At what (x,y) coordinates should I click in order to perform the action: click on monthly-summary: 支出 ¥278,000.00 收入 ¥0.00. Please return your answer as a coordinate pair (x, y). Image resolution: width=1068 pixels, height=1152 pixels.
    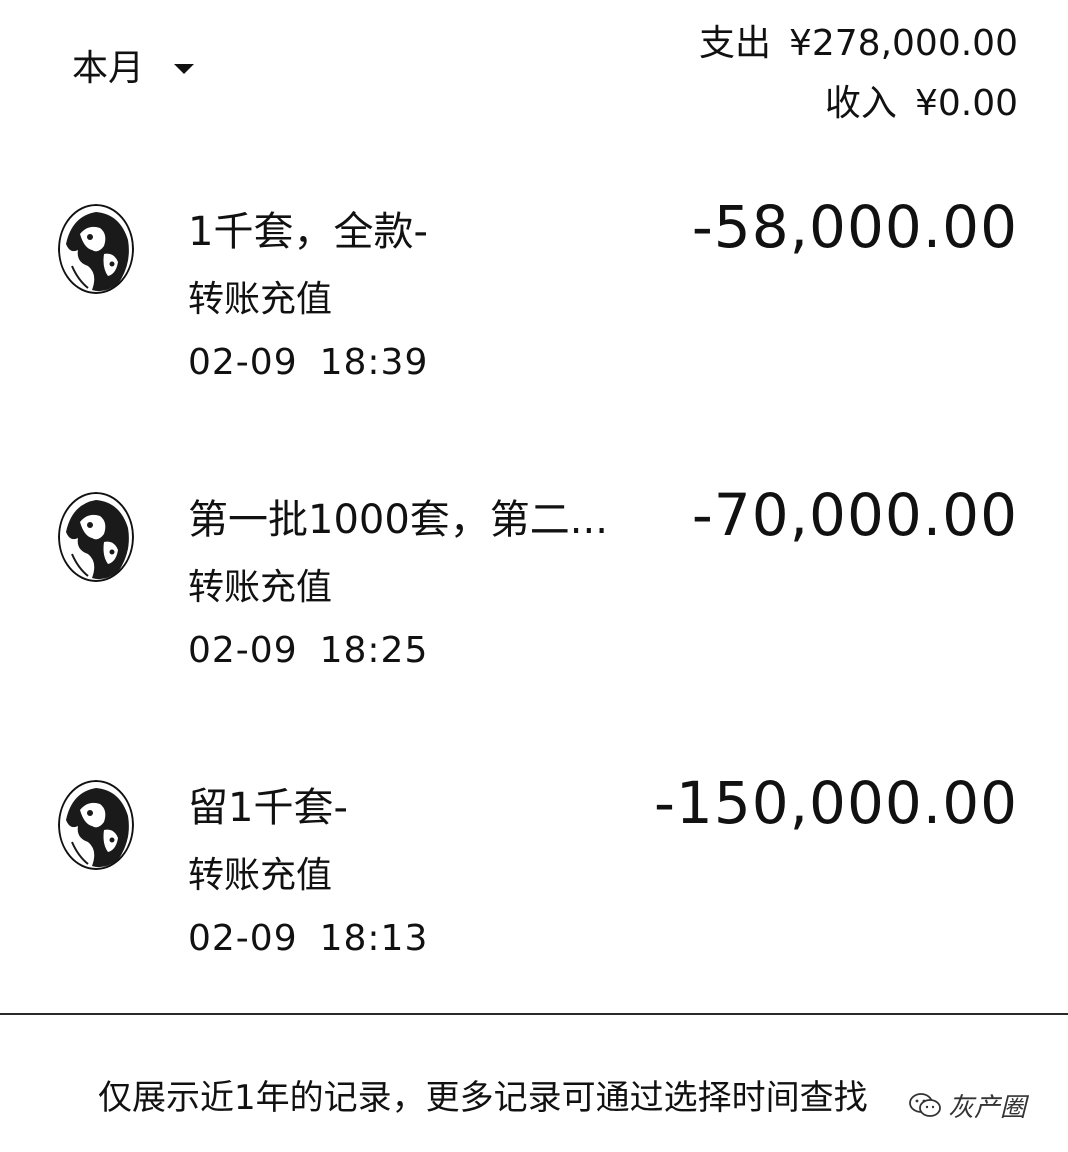
    Looking at the image, I should click on (858, 74).